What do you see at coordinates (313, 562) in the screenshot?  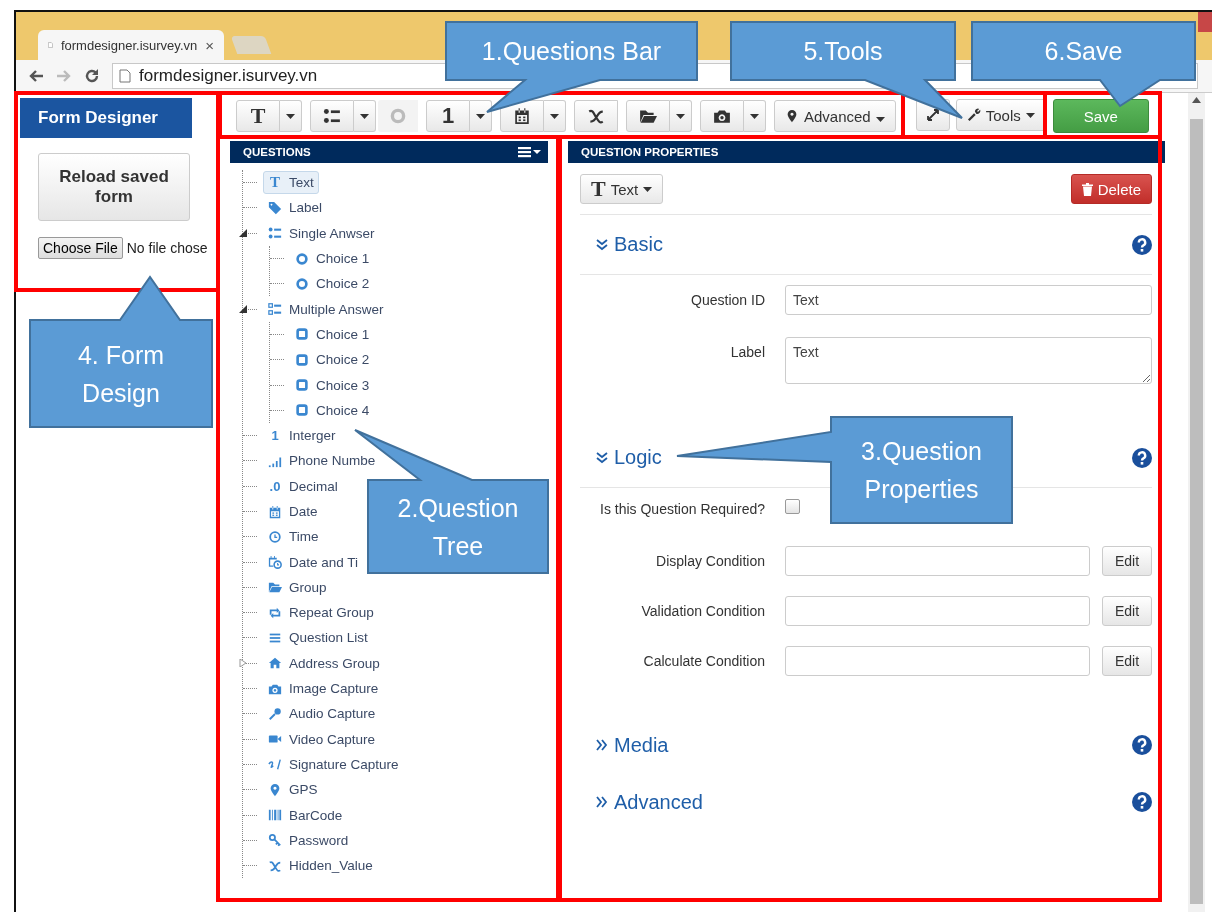 I see `tree-item: Date and Ti` at bounding box center [313, 562].